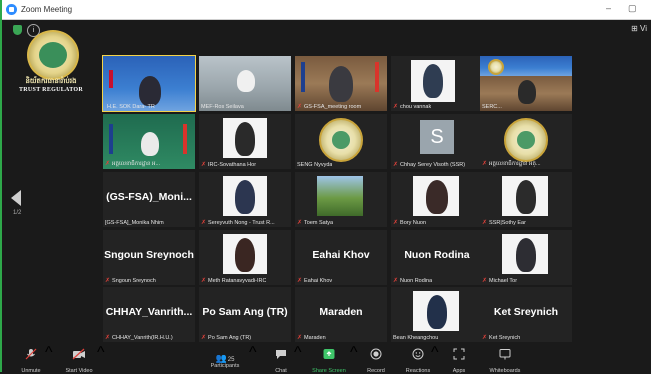 The image size is (651, 374). I want to click on video-tile: Sngoun Sreynoch ✗ Sngoun Sreynoch, so click(149, 257).